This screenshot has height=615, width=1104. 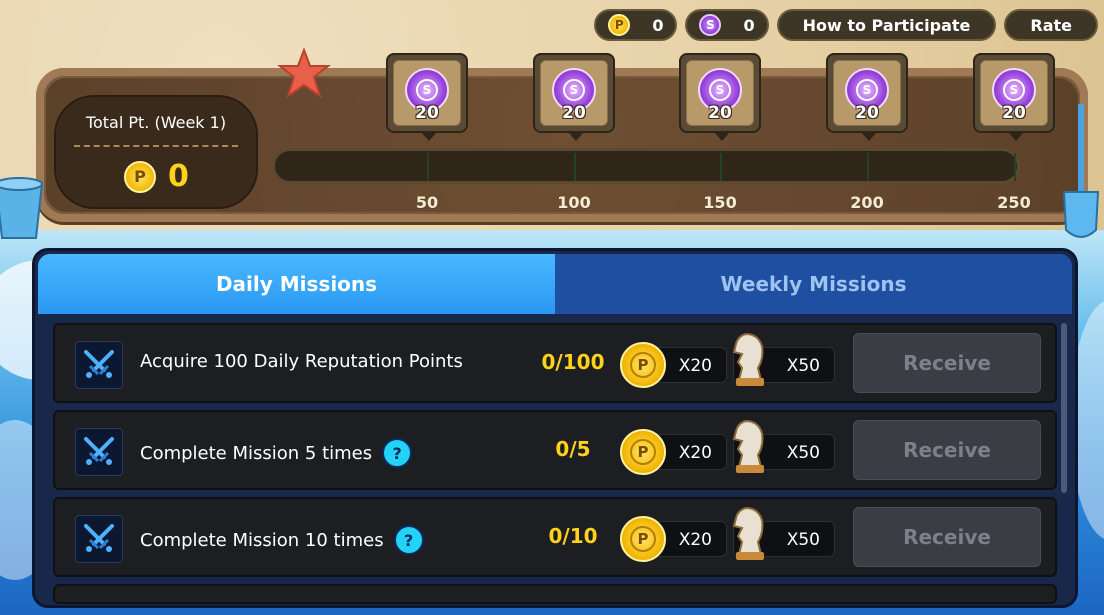 What do you see at coordinates (749, 25) in the screenshot?
I see `s-coin-count: 0` at bounding box center [749, 25].